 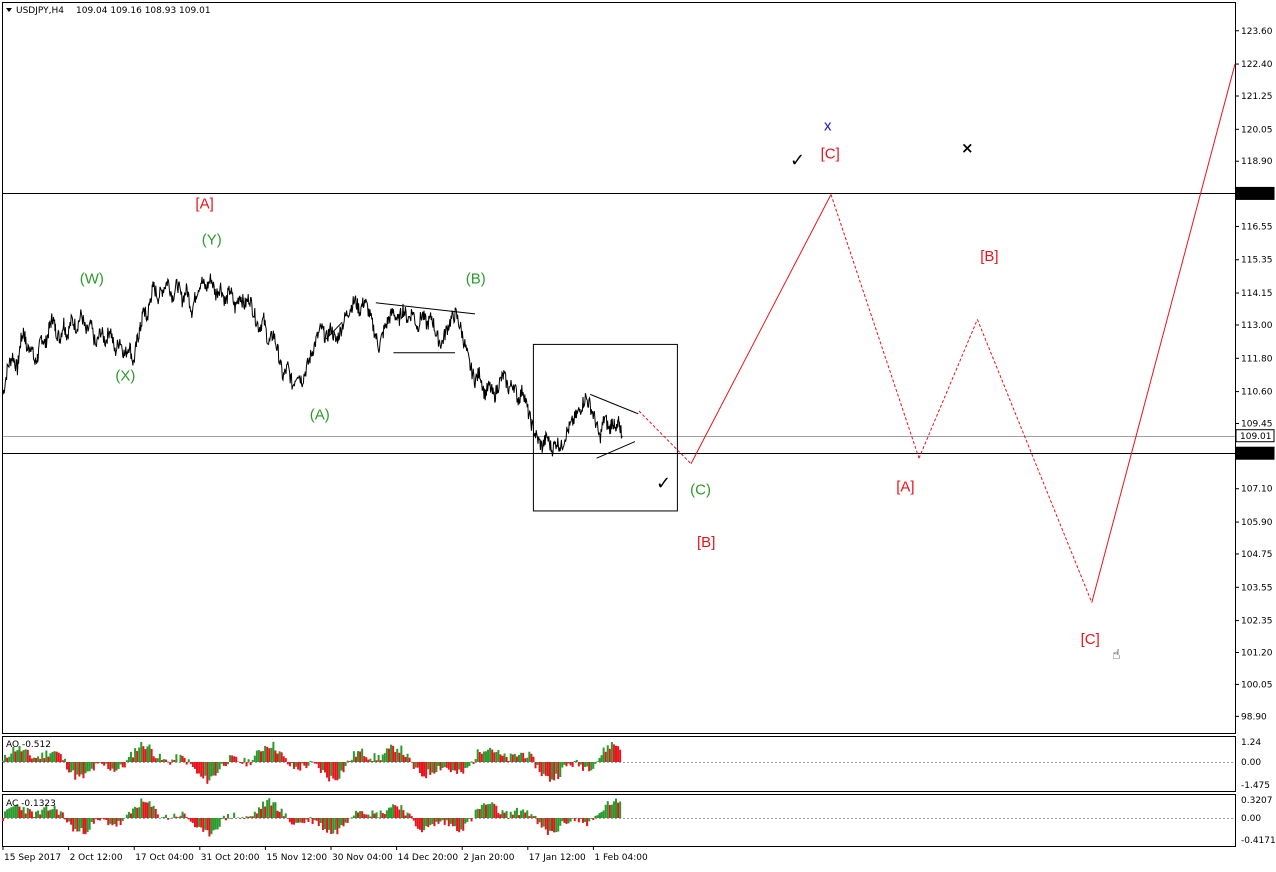 What do you see at coordinates (32, 858) in the screenshot?
I see `xtick-label: 15 Sep 2017` at bounding box center [32, 858].